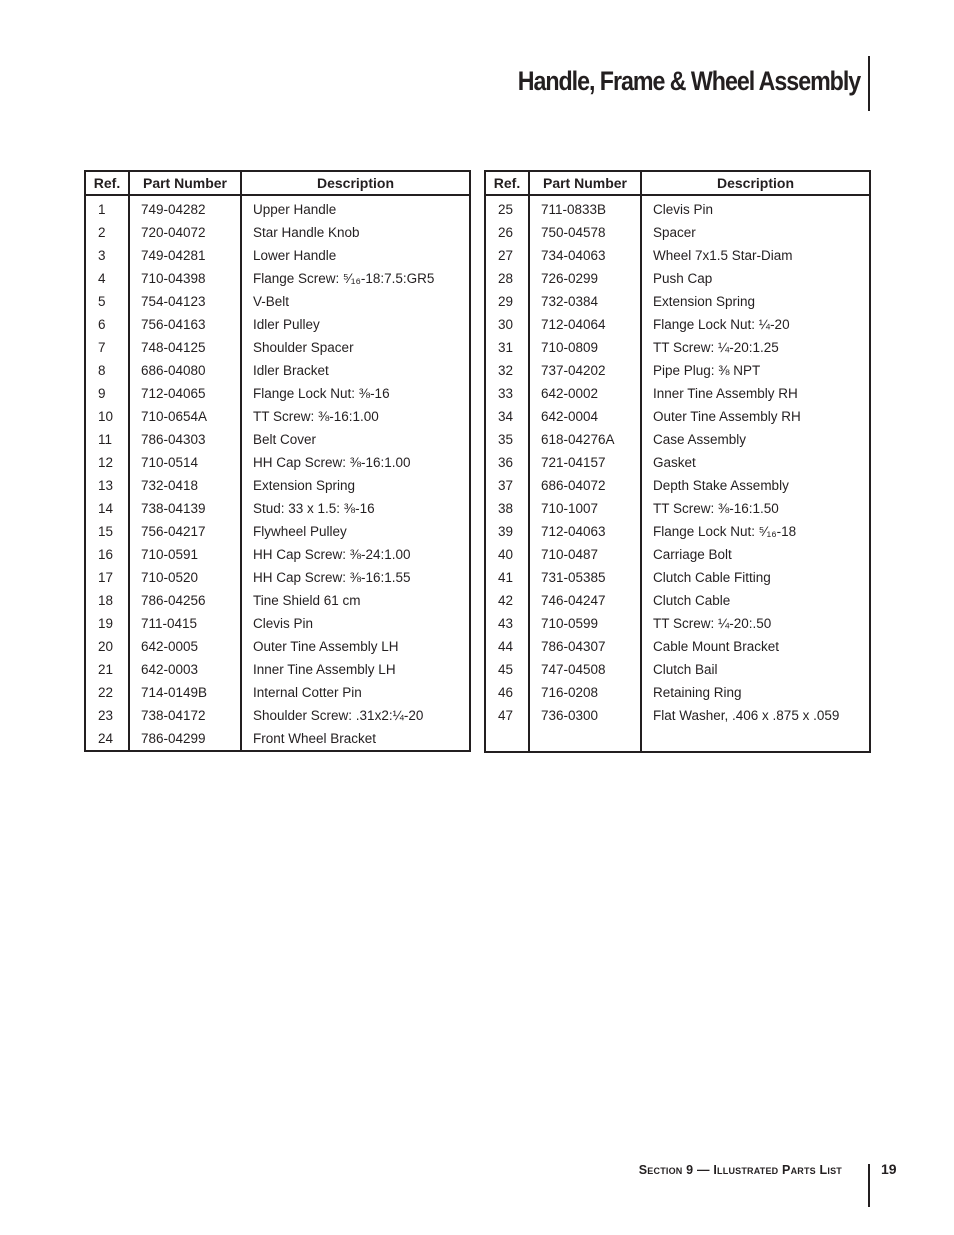 This screenshot has height=1235, width=954. What do you see at coordinates (184, 577) in the screenshot?
I see `part-number-cell: 710-0520` at bounding box center [184, 577].